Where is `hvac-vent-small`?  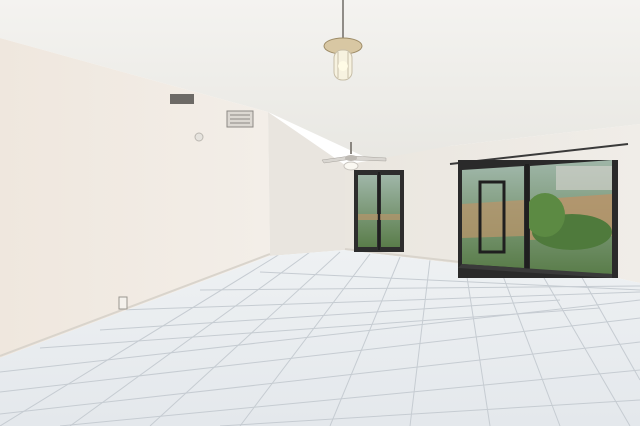
hvac-vent-small is located at coordinates (182, 99).